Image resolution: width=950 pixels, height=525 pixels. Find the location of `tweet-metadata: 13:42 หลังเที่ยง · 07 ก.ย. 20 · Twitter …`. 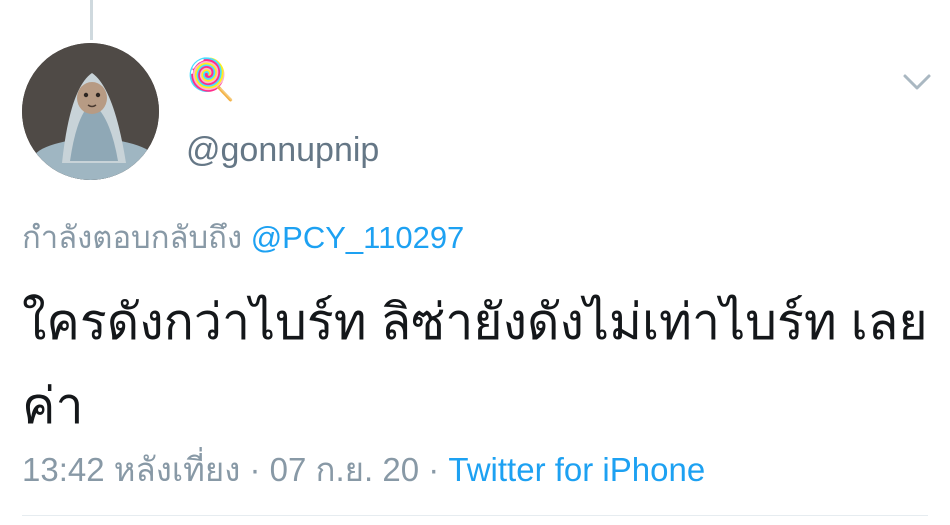

tweet-metadata: 13:42 หลังเที่ยง · 07 ก.ย. 20 · Twitter … is located at coordinates (363, 469).